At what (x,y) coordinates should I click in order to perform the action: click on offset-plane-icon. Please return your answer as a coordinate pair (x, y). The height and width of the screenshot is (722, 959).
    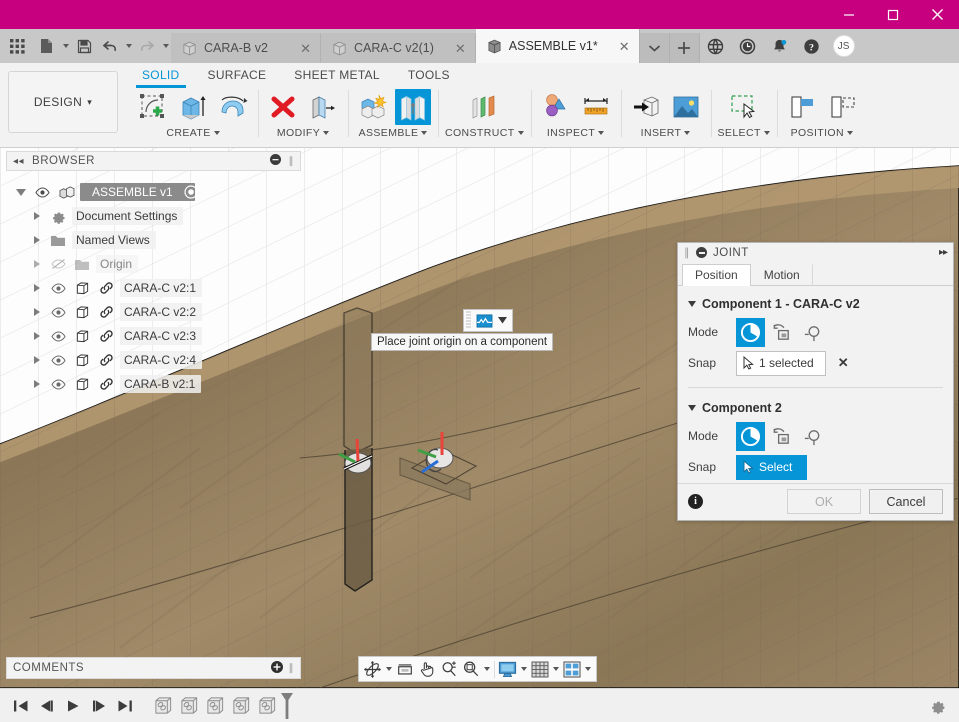
    Looking at the image, I should click on (484, 107).